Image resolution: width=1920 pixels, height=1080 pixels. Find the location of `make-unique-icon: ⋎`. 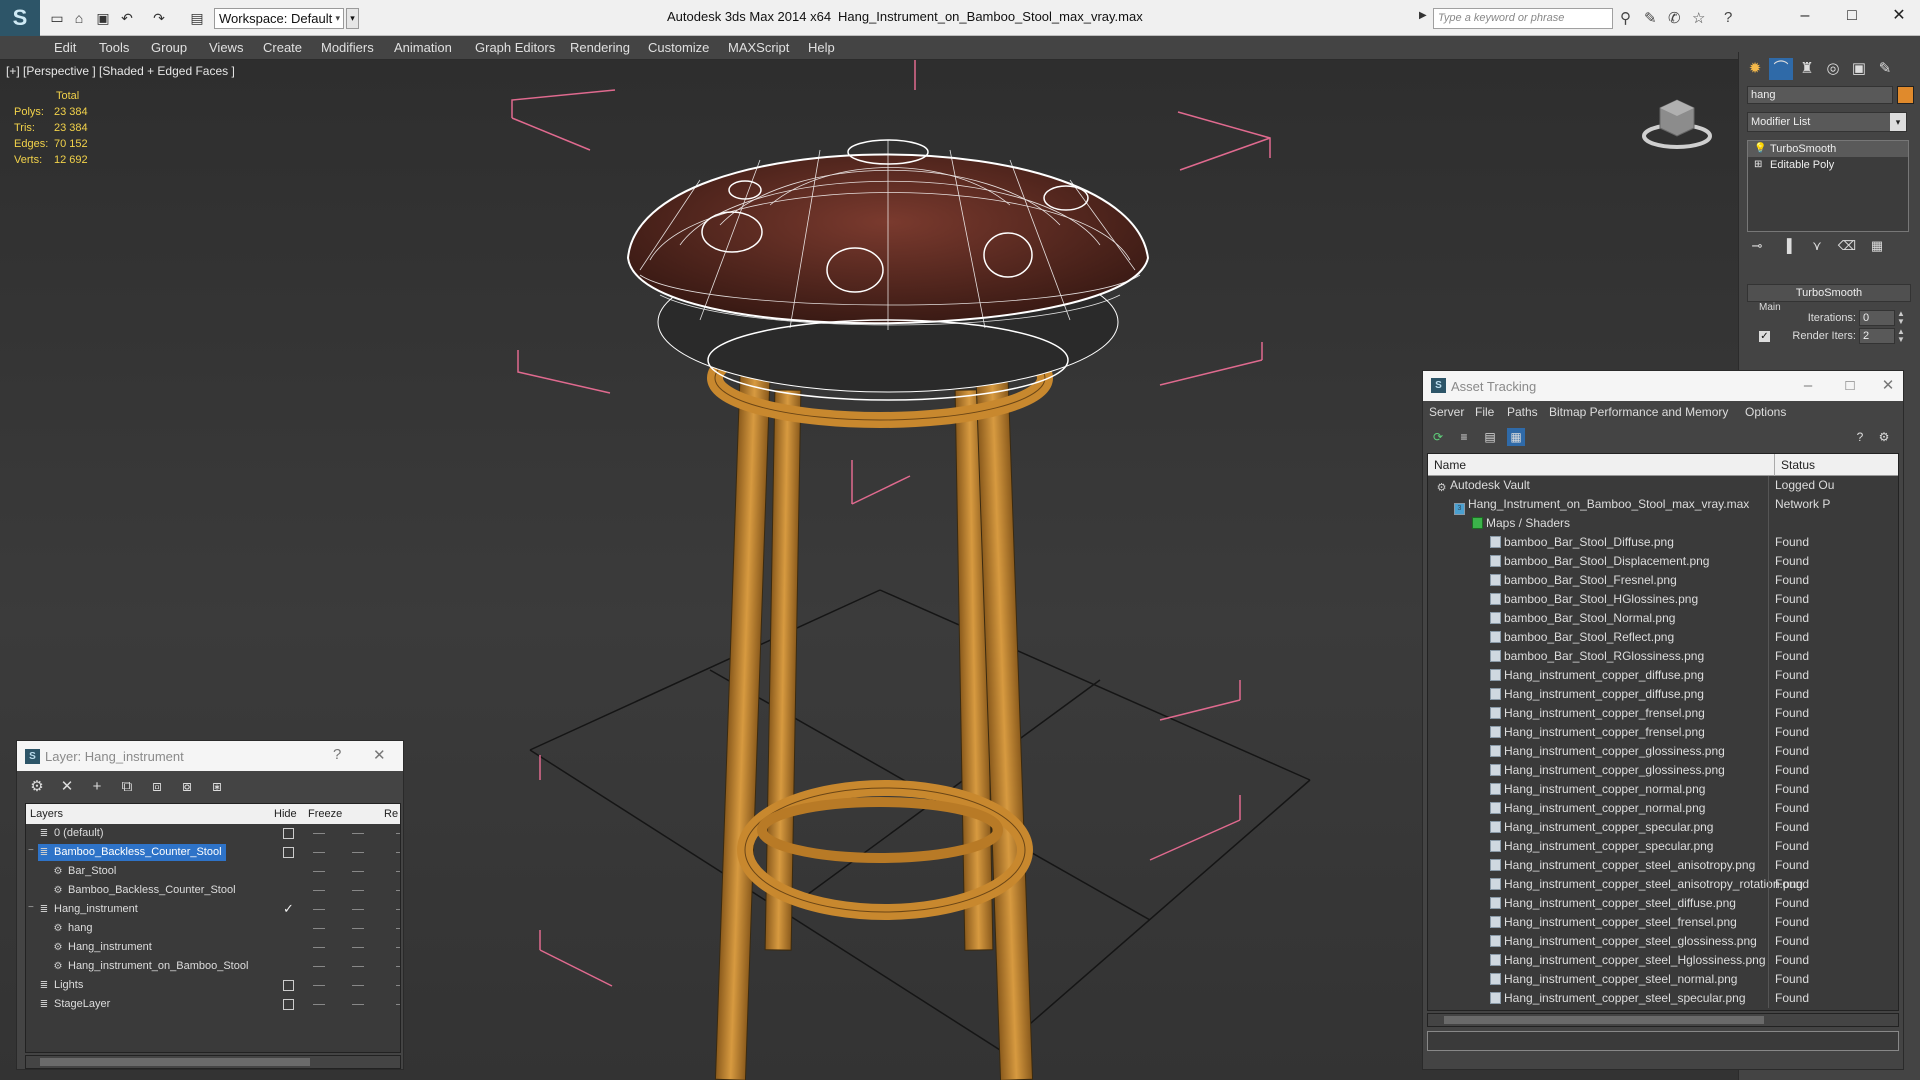

make-unique-icon: ⋎ is located at coordinates (1817, 246).